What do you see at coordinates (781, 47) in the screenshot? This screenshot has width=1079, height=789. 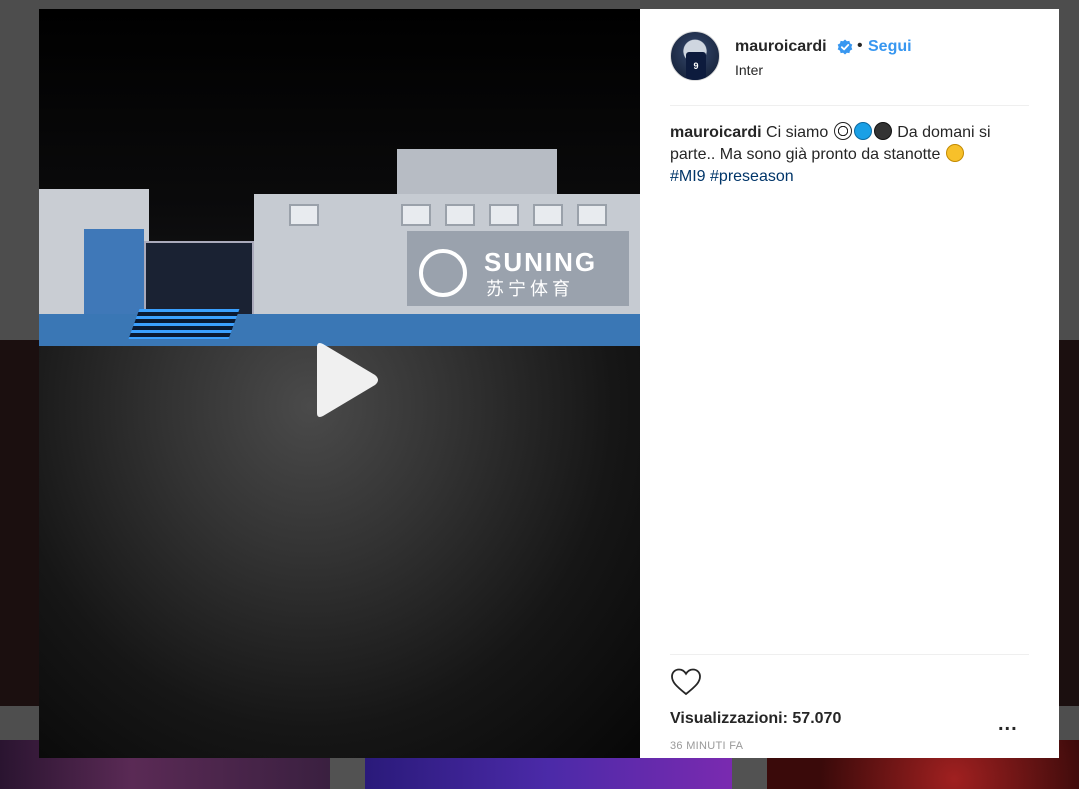 I see `username-link: mauroicardi` at bounding box center [781, 47].